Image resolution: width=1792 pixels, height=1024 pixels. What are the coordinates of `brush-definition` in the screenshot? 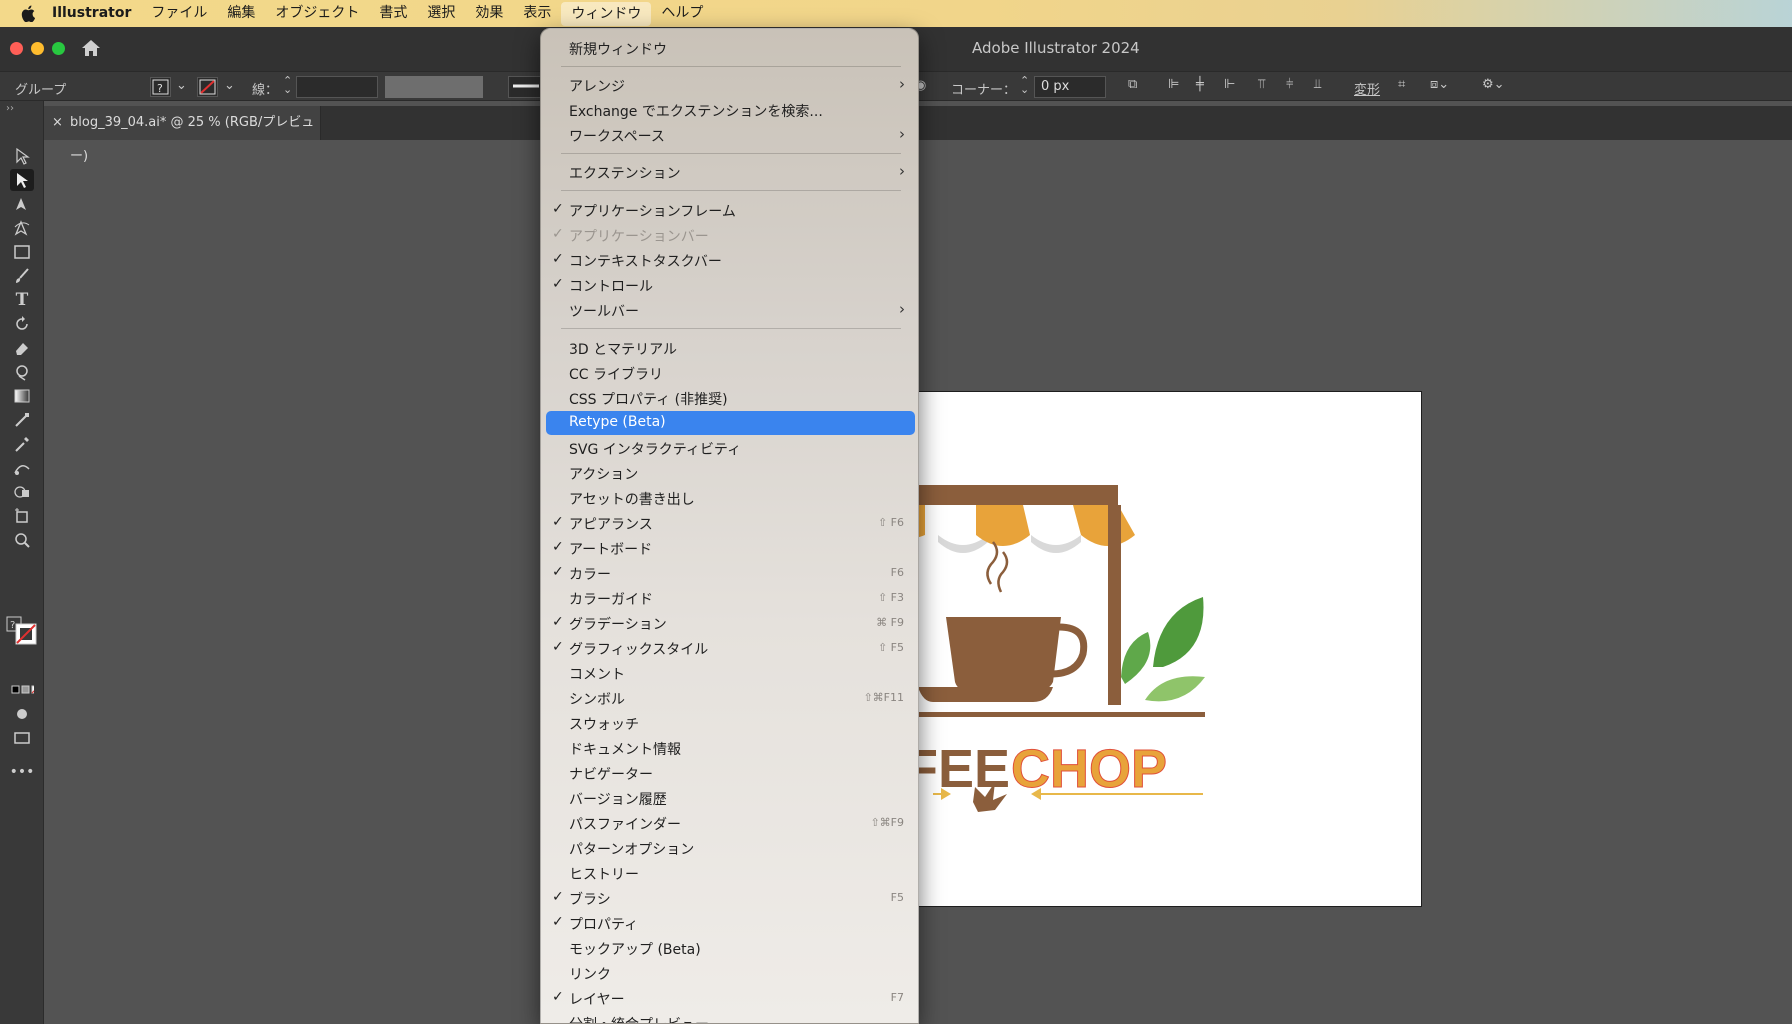 It's located at (525, 87).